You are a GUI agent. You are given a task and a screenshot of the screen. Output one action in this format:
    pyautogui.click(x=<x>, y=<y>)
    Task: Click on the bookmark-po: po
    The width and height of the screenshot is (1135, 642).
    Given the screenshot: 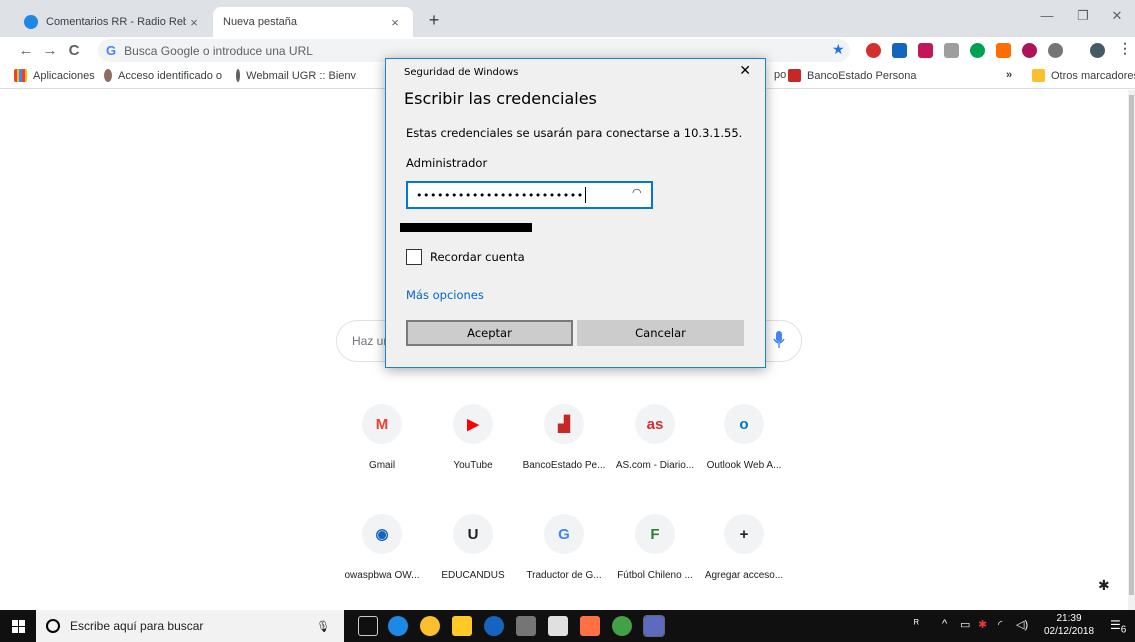 What is the action you would take?
    pyautogui.click(x=780, y=75)
    